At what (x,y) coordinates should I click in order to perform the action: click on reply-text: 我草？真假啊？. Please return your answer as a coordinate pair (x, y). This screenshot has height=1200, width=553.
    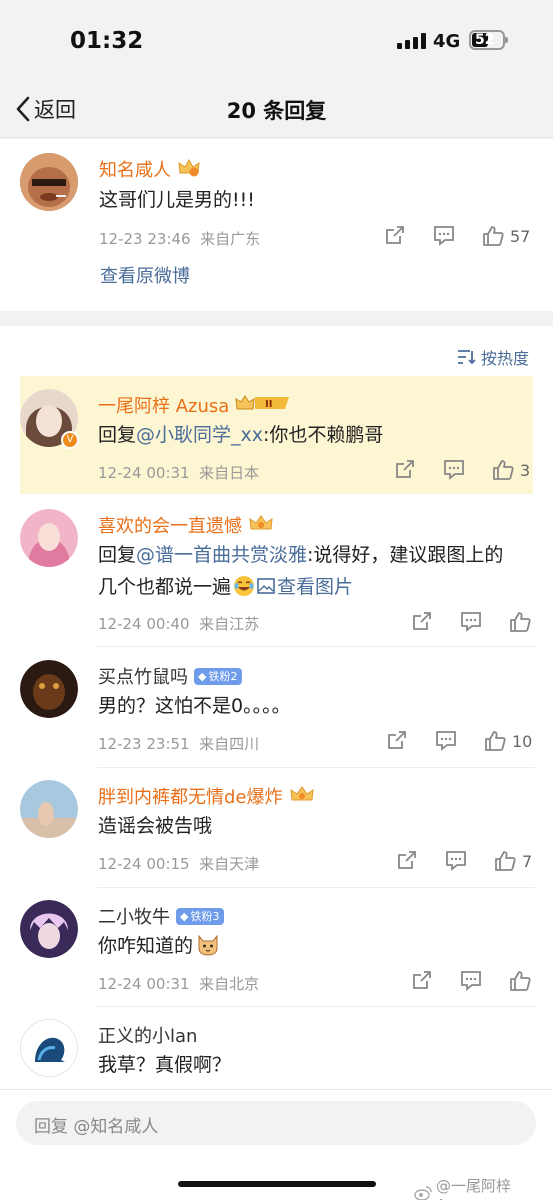
    Looking at the image, I should click on (165, 1065).